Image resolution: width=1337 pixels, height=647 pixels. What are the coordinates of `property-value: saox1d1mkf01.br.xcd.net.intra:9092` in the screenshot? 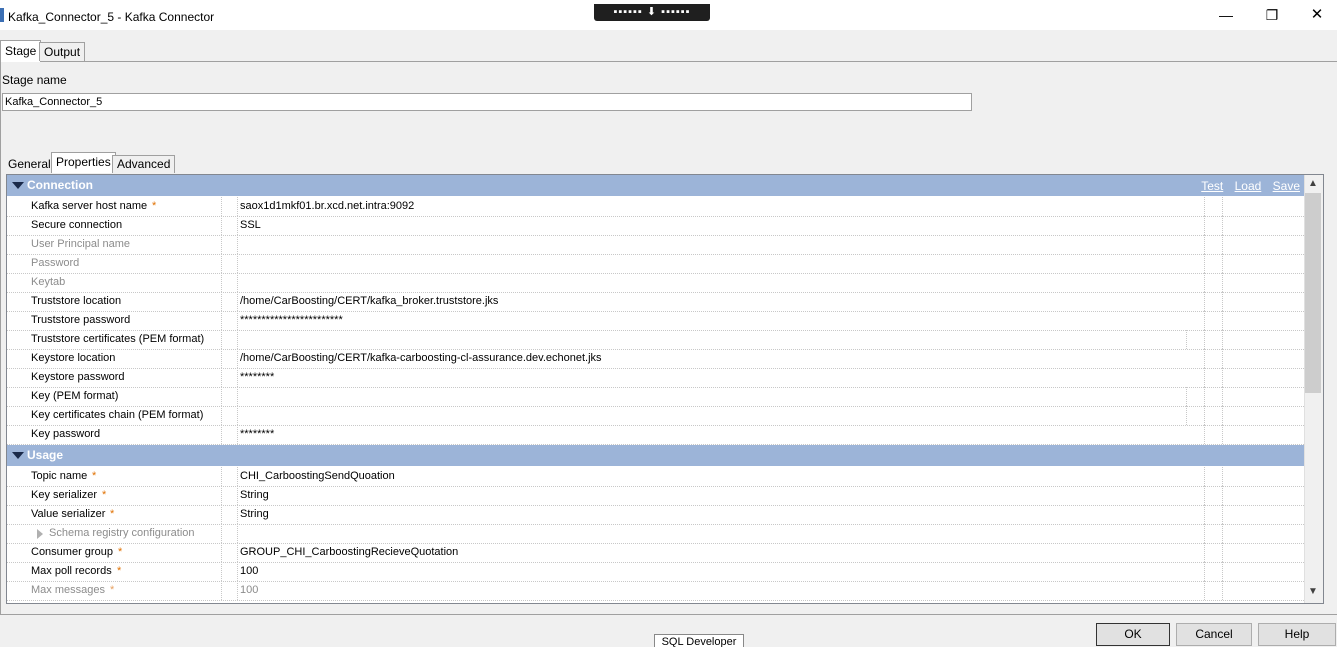 It's located at (327, 206).